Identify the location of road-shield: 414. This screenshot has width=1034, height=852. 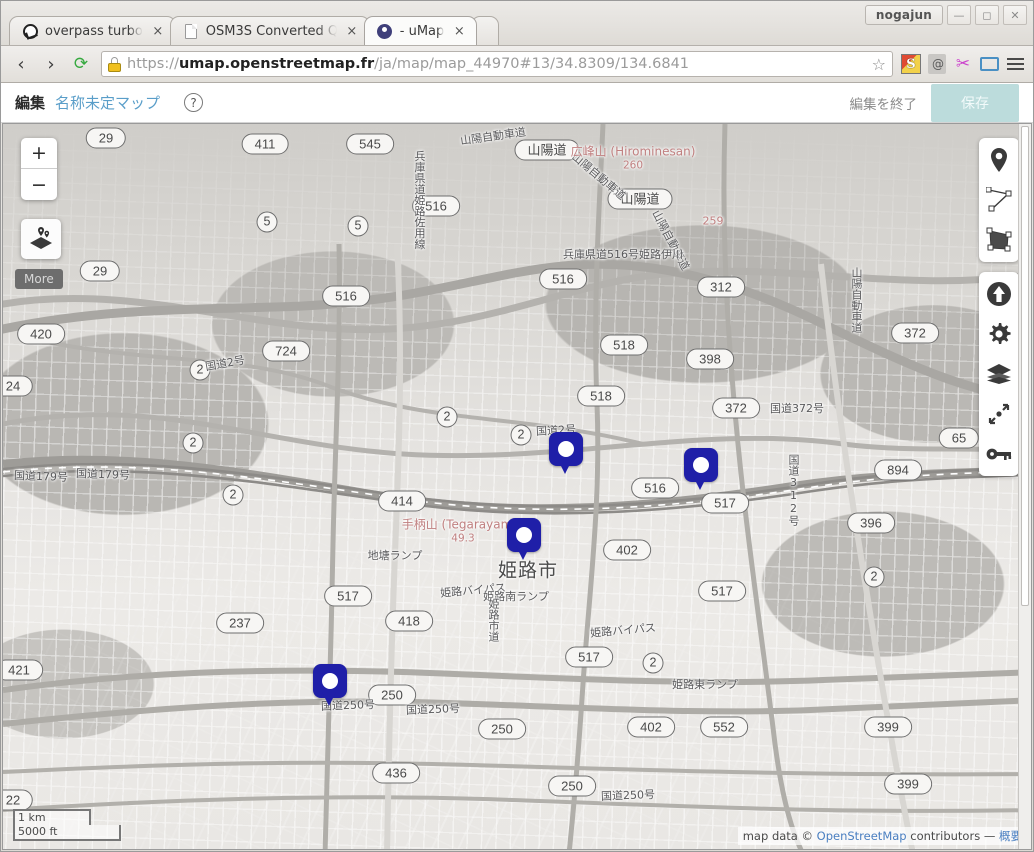
(402, 501).